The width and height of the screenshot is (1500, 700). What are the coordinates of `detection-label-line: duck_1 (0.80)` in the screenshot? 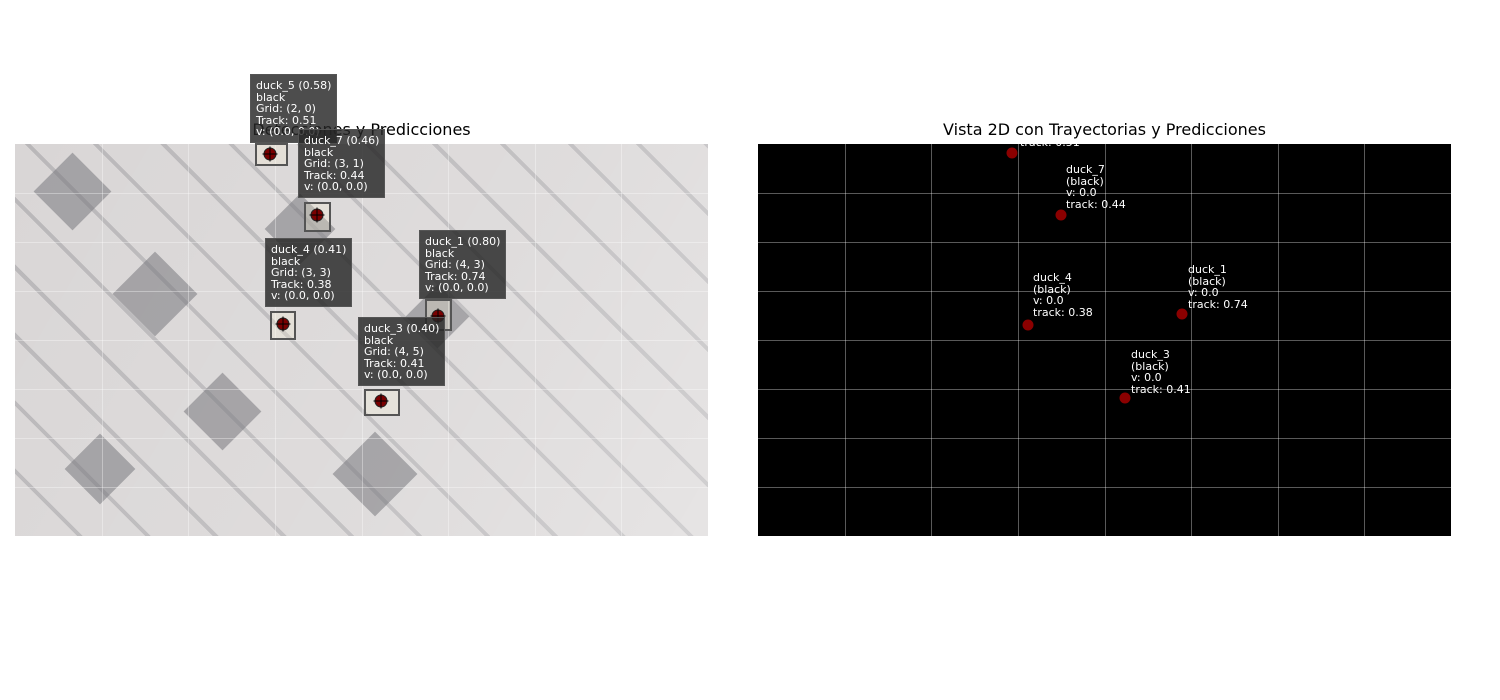 It's located at (463, 241).